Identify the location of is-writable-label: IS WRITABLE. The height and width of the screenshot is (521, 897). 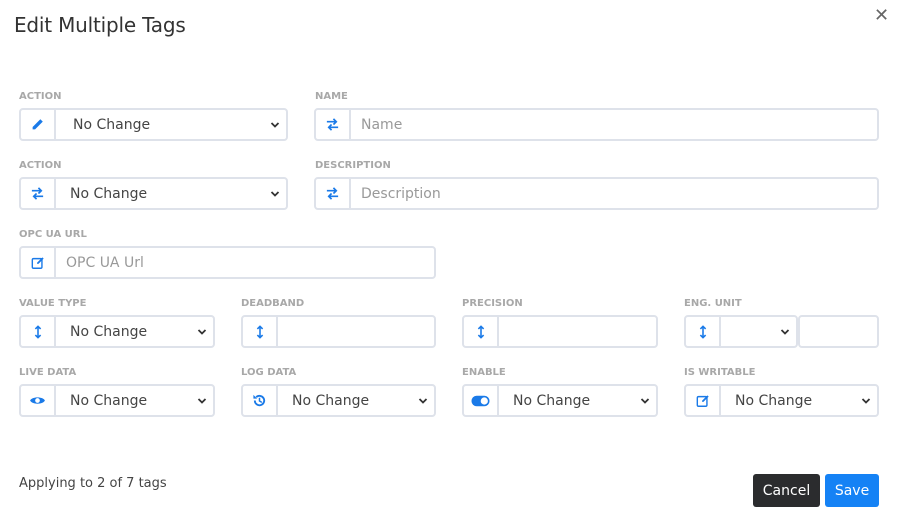
(720, 372).